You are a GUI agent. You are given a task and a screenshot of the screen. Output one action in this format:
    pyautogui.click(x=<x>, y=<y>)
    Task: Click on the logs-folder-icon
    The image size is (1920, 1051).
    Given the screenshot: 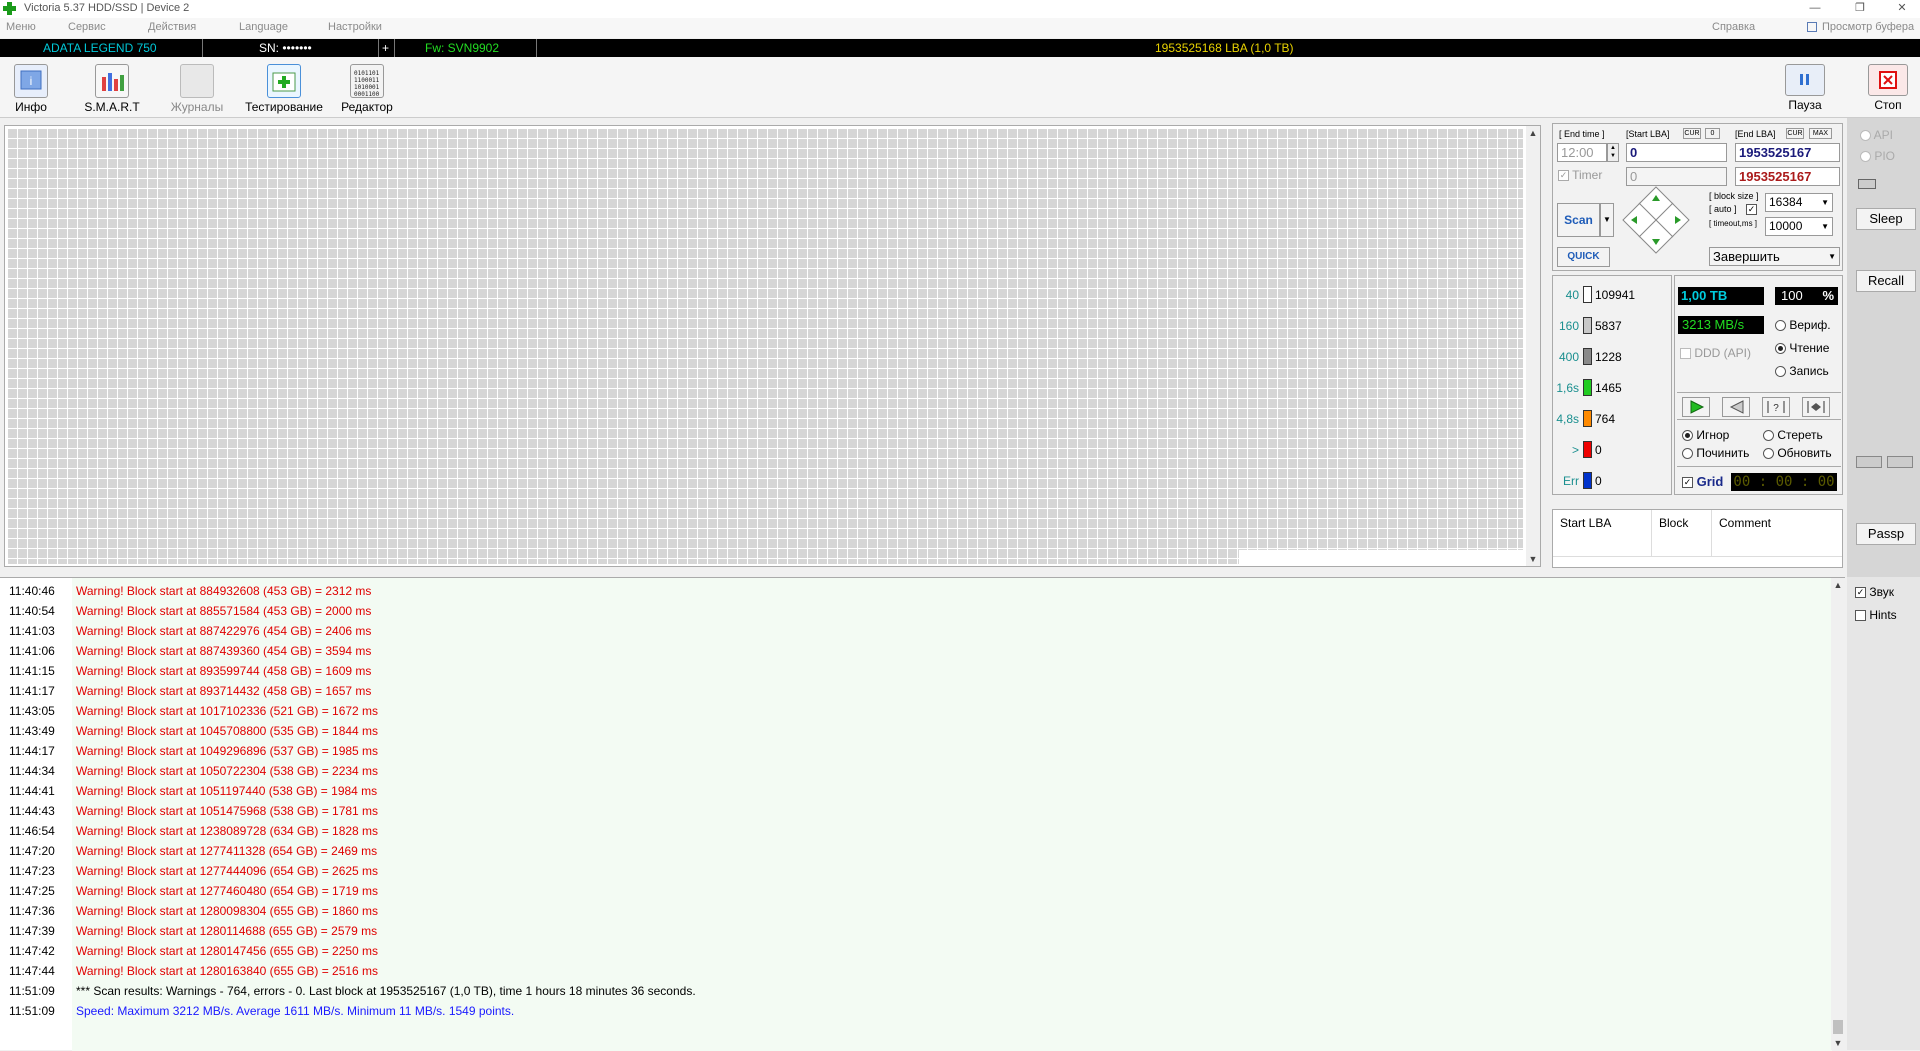 What is the action you would take?
    pyautogui.click(x=197, y=81)
    